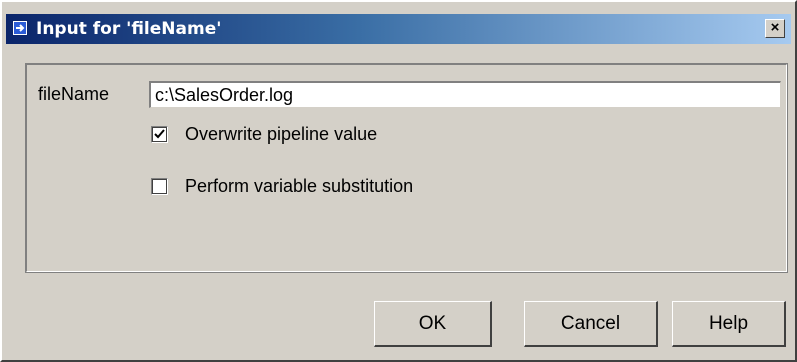 The image size is (797, 362). What do you see at coordinates (129, 29) in the screenshot?
I see `window-title: Input for 'fileName'` at bounding box center [129, 29].